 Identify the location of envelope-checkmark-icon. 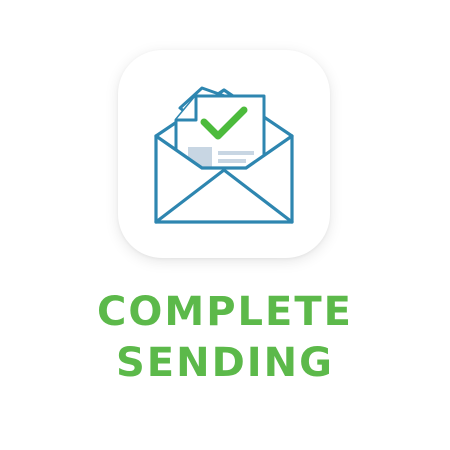
(224, 155).